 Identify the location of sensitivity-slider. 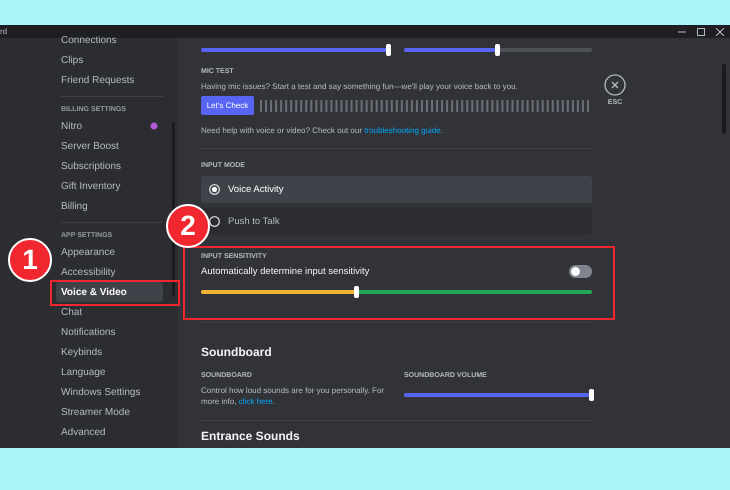
(396, 292).